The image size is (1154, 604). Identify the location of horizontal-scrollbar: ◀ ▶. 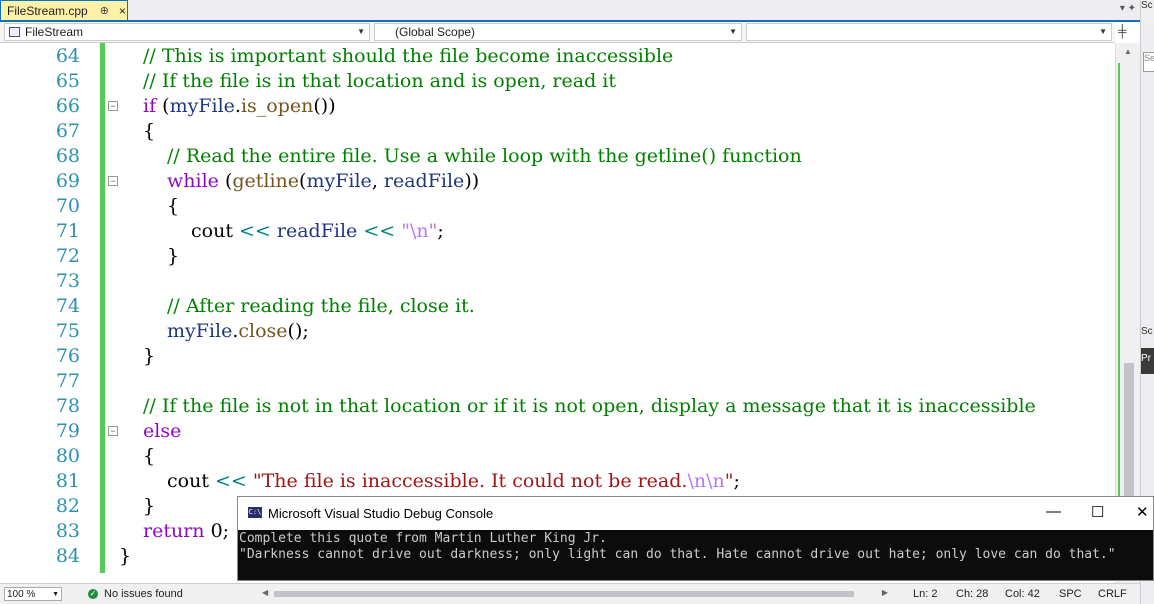
(575, 594).